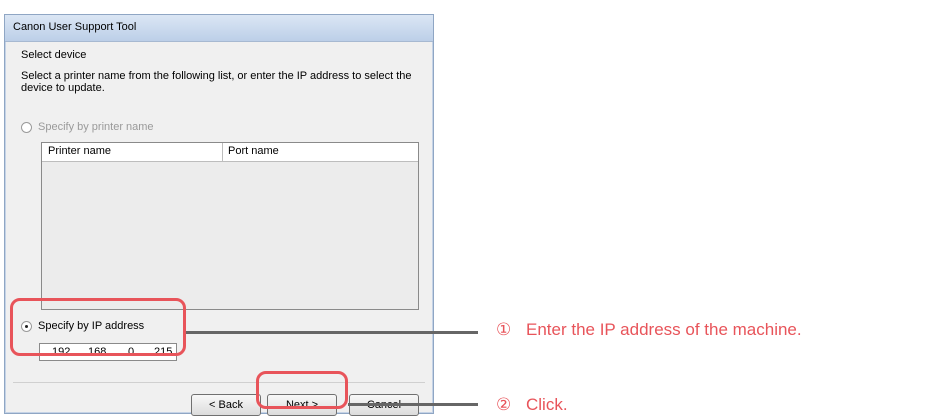 This screenshot has height=420, width=928. I want to click on radio-specify-by-printer-name: Specify by printer name, so click(87, 127).